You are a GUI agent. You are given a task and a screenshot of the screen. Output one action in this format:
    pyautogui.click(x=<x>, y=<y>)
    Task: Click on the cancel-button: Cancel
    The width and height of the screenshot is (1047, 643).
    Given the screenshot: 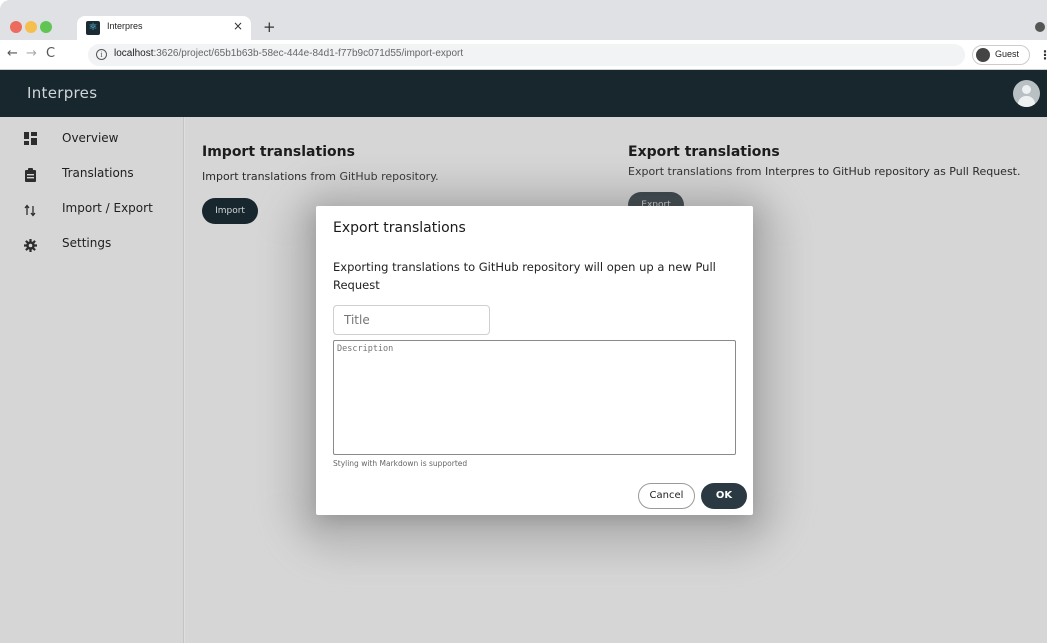 What is the action you would take?
    pyautogui.click(x=666, y=496)
    